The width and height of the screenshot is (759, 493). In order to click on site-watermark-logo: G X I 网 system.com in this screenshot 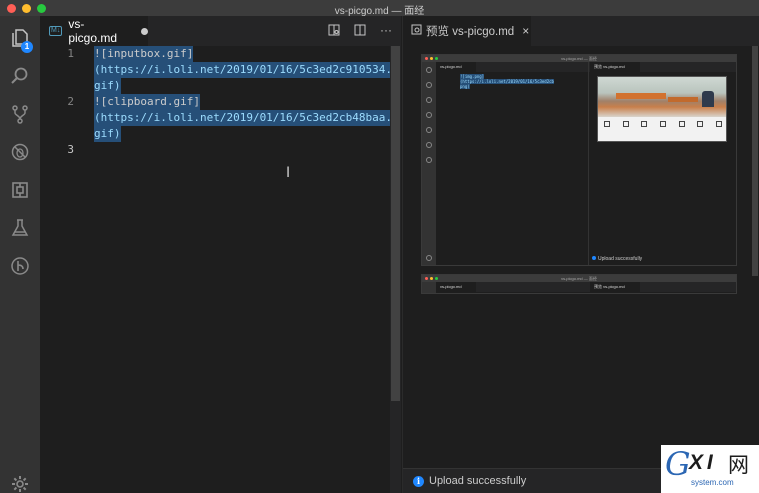, I will do `click(710, 469)`.